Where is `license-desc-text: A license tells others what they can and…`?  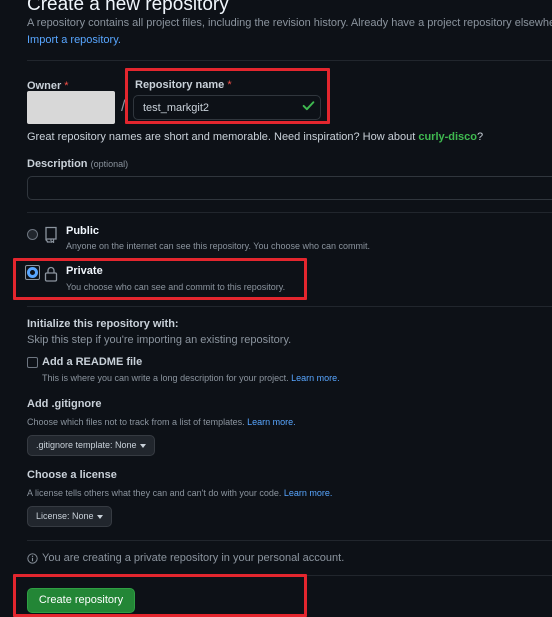
license-desc-text: A license tells others what they can and… is located at coordinates (154, 493).